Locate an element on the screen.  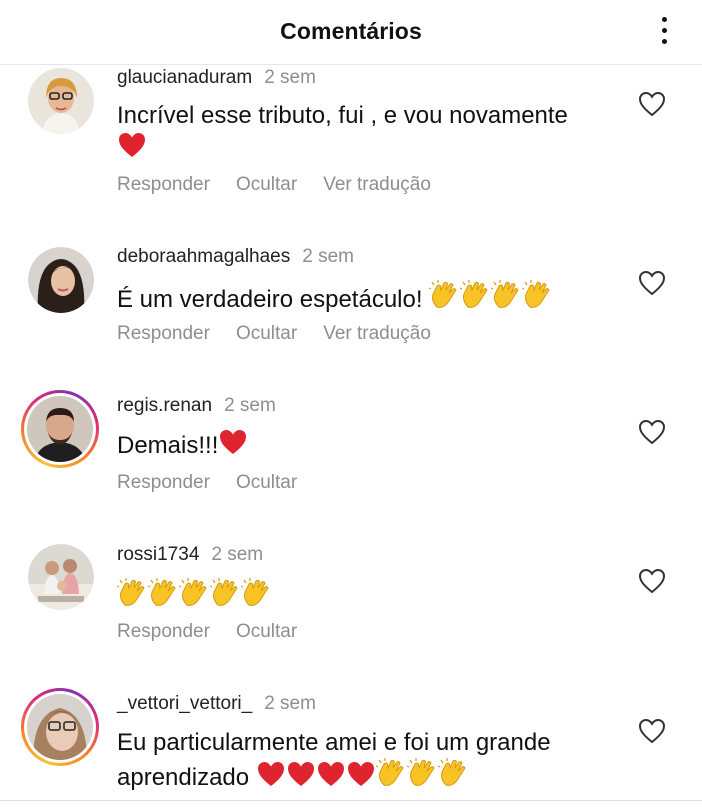
comment-meta: _vettori_vettori_ 2 sem is located at coordinates (216, 704).